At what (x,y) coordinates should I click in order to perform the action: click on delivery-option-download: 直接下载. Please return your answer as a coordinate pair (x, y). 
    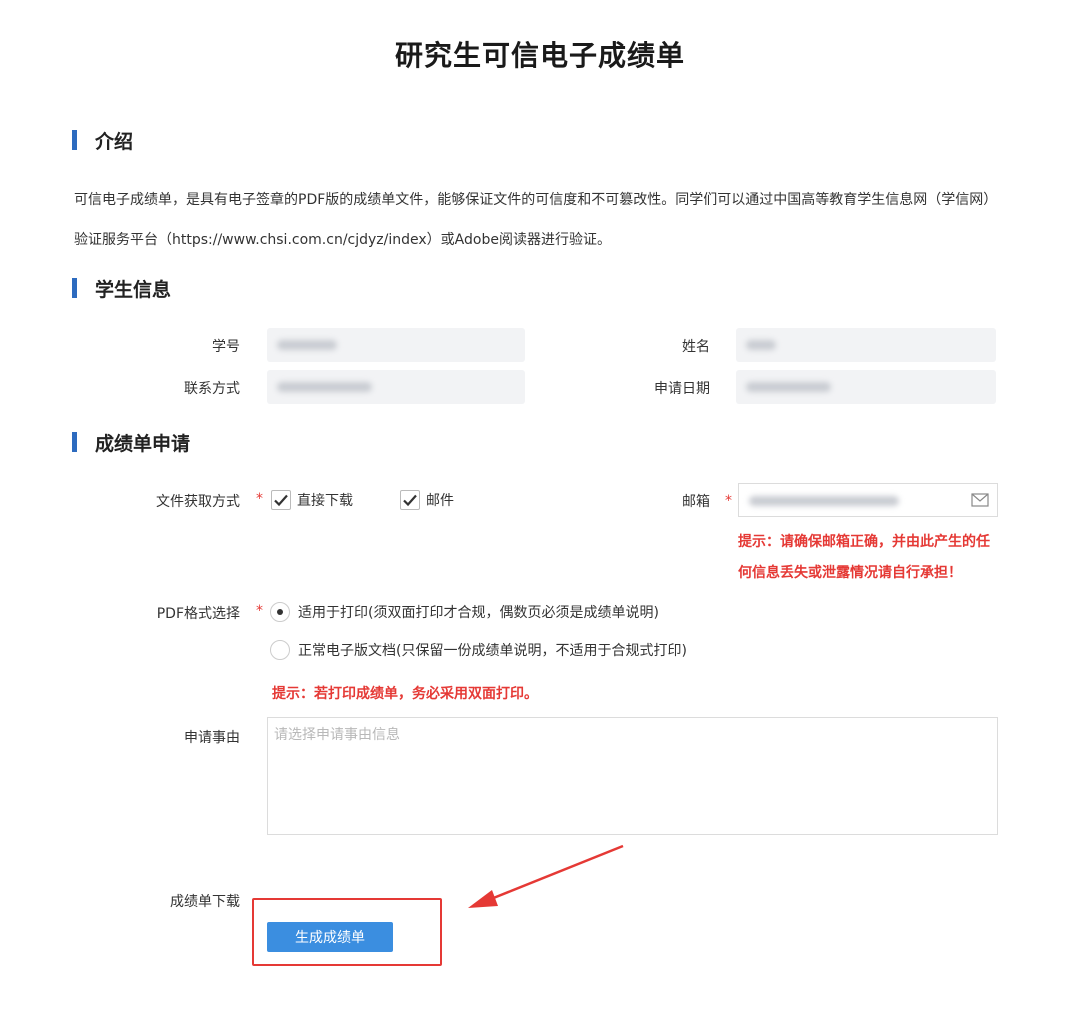
    Looking at the image, I should click on (312, 500).